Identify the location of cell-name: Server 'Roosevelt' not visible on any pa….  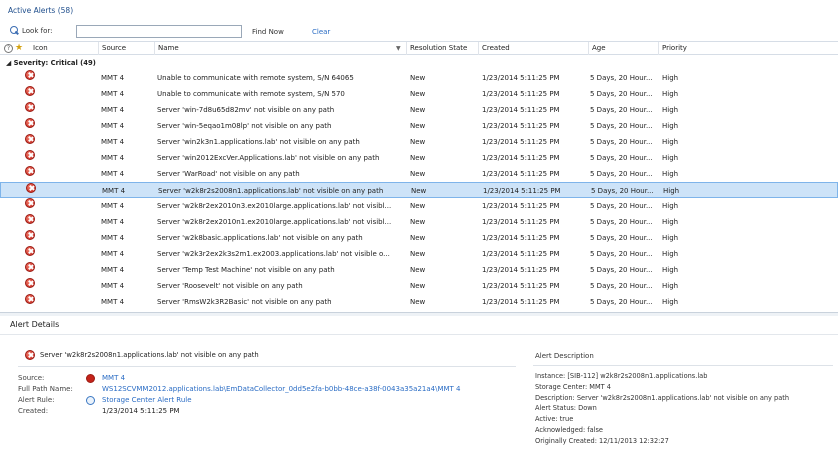
(230, 286).